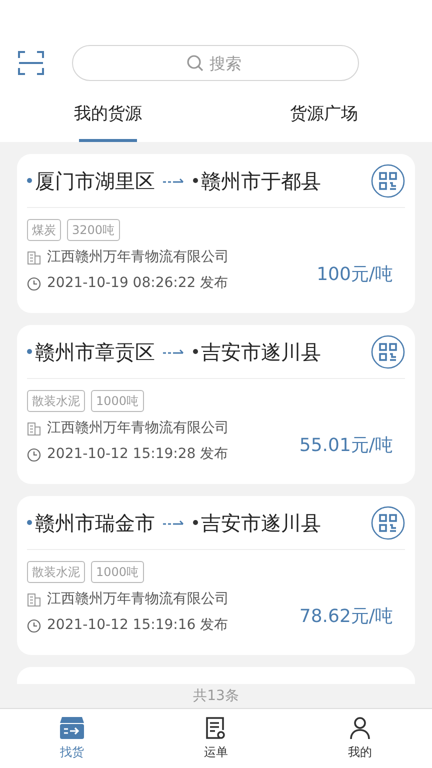 Image resolution: width=432 pixels, height=768 pixels. I want to click on tag: 3200吨, so click(93, 230).